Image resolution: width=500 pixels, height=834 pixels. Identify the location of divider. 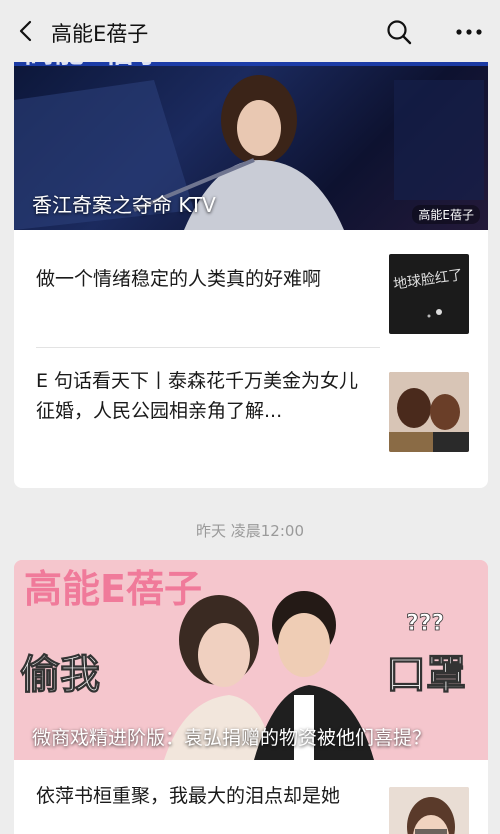
(208, 347).